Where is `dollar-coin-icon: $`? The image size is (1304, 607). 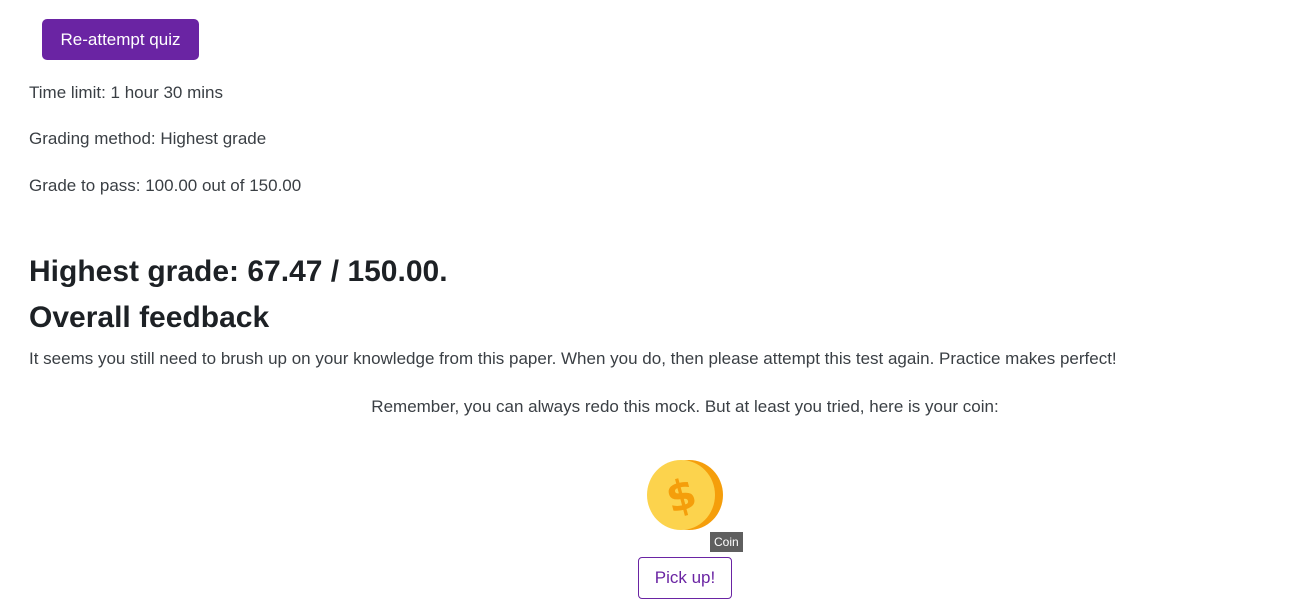
dollar-coin-icon: $ is located at coordinates (685, 496).